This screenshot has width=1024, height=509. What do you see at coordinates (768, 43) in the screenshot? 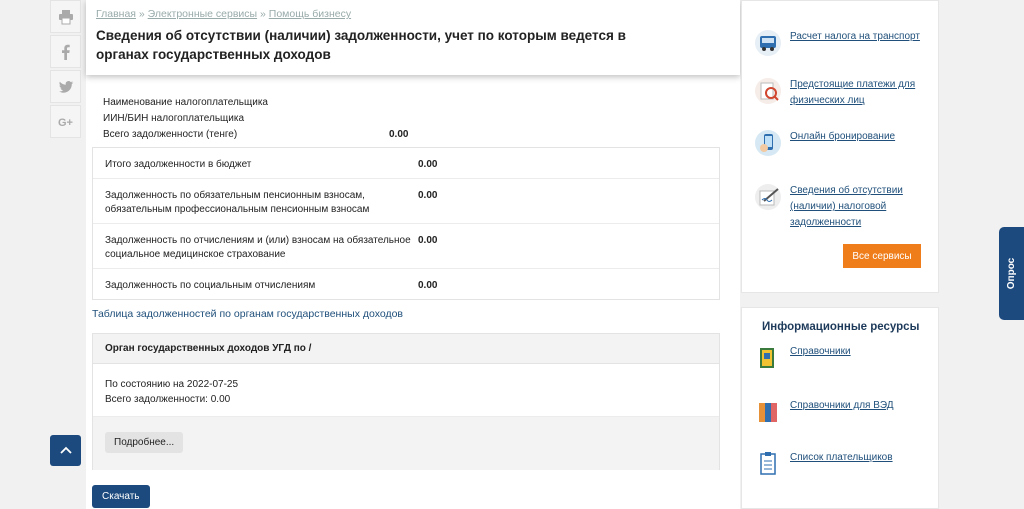
I see `bus-icon` at bounding box center [768, 43].